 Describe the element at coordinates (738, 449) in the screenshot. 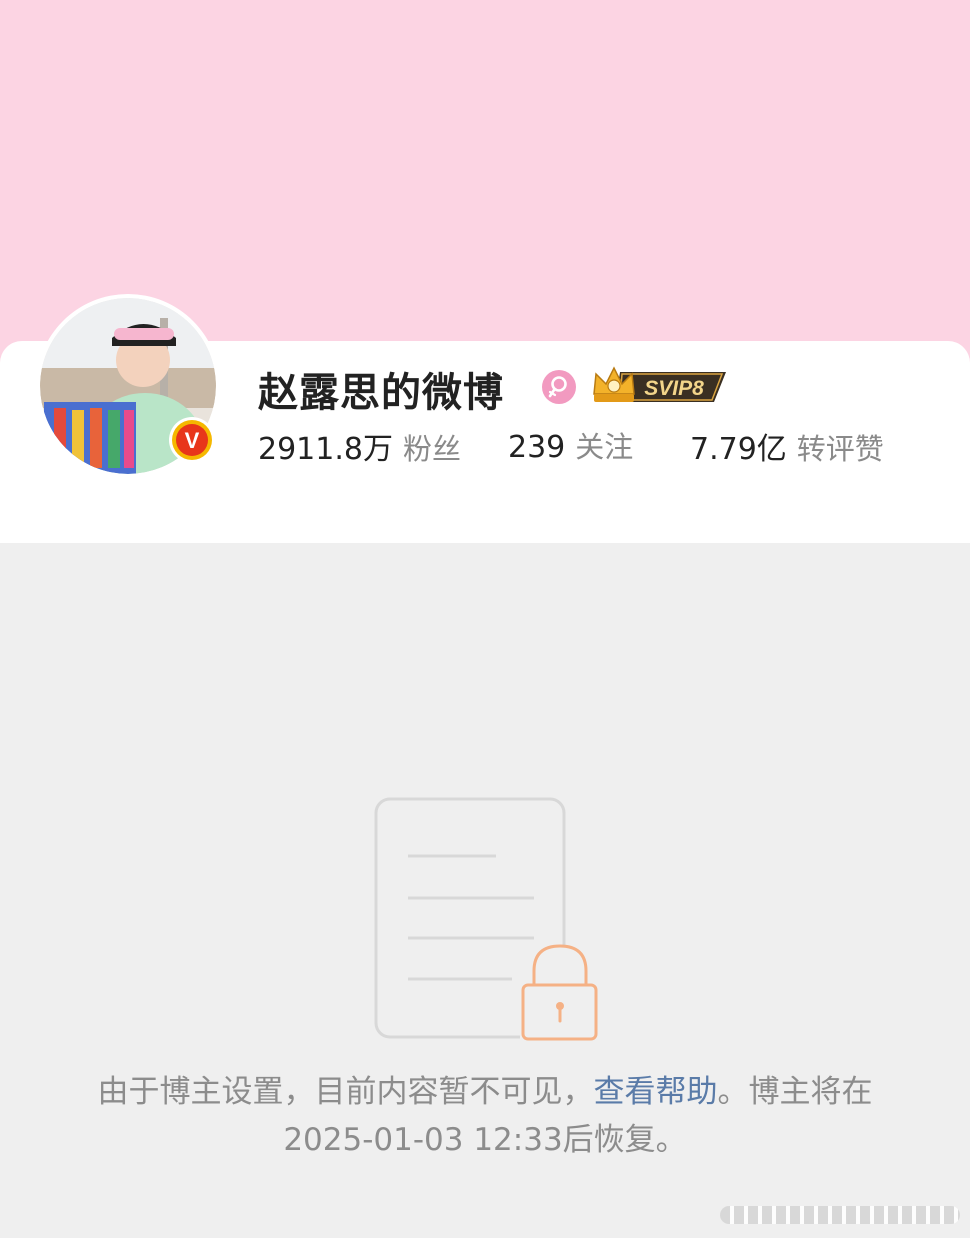

I see `stat-interactions-value: 7.79亿` at that location.